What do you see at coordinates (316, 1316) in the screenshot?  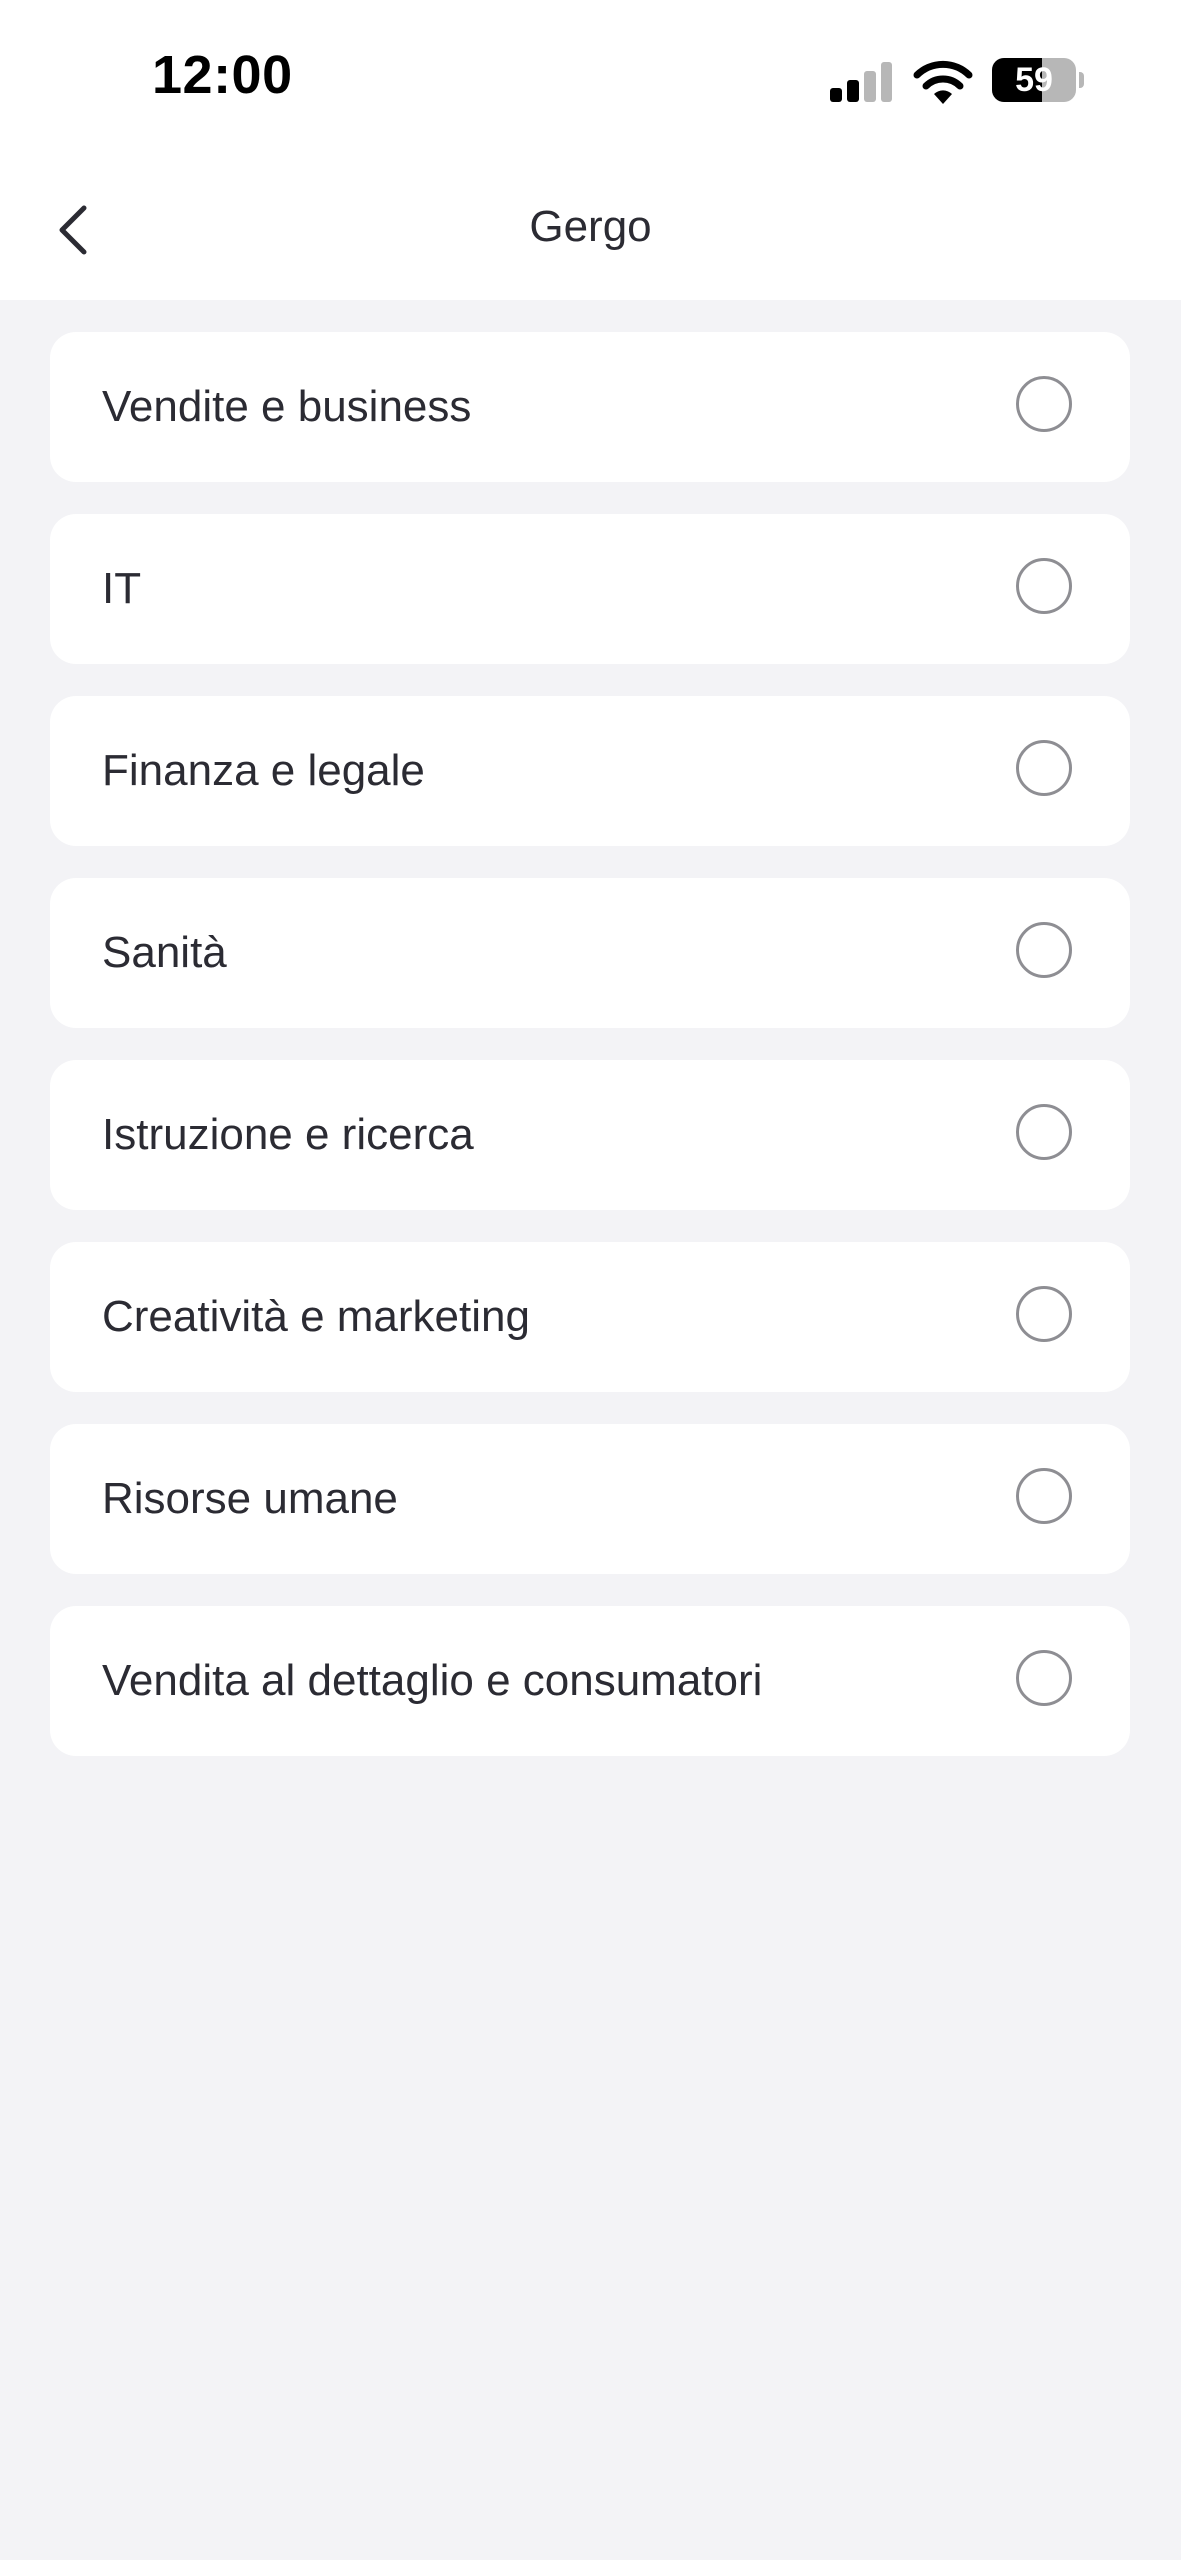 I see `option-label: Creatività e marketing` at bounding box center [316, 1316].